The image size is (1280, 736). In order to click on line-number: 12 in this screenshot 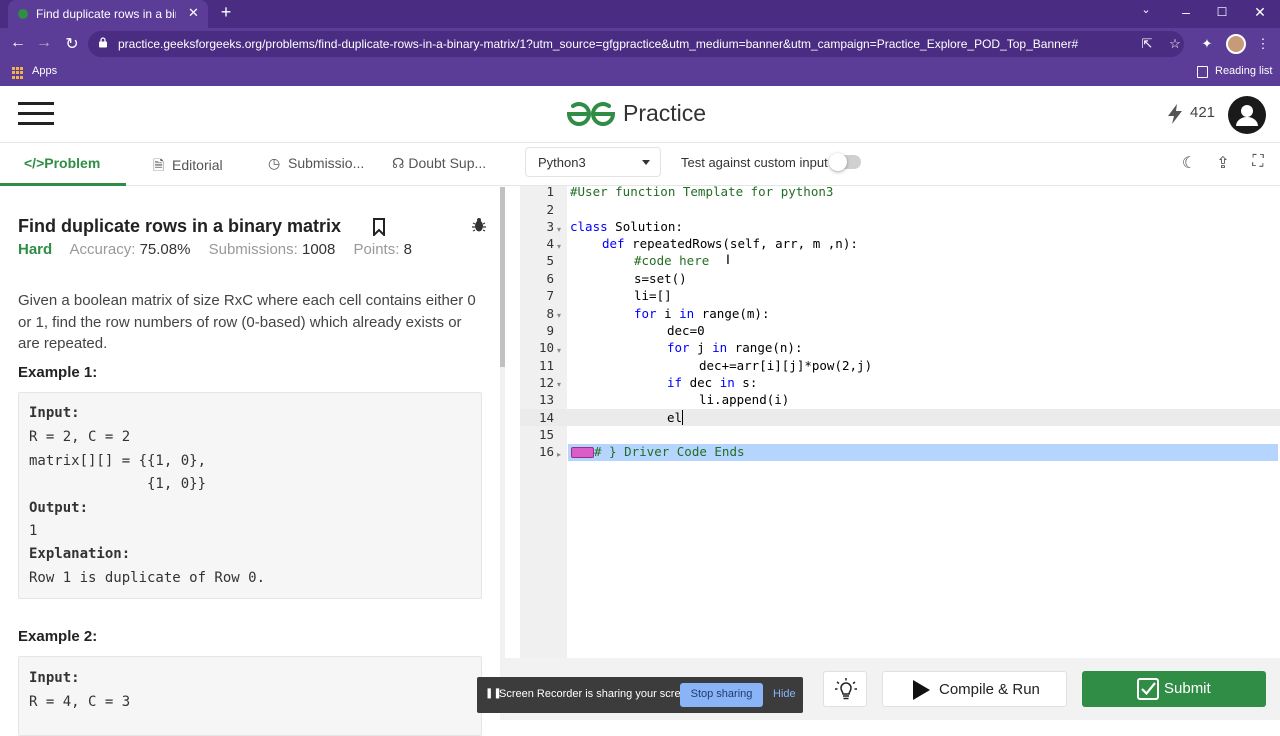, I will do `click(546, 382)`.